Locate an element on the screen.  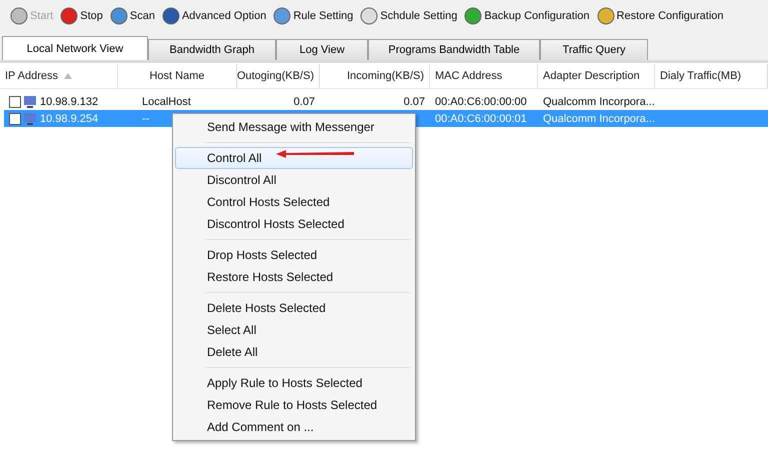
table-cell: -- is located at coordinates (146, 118).